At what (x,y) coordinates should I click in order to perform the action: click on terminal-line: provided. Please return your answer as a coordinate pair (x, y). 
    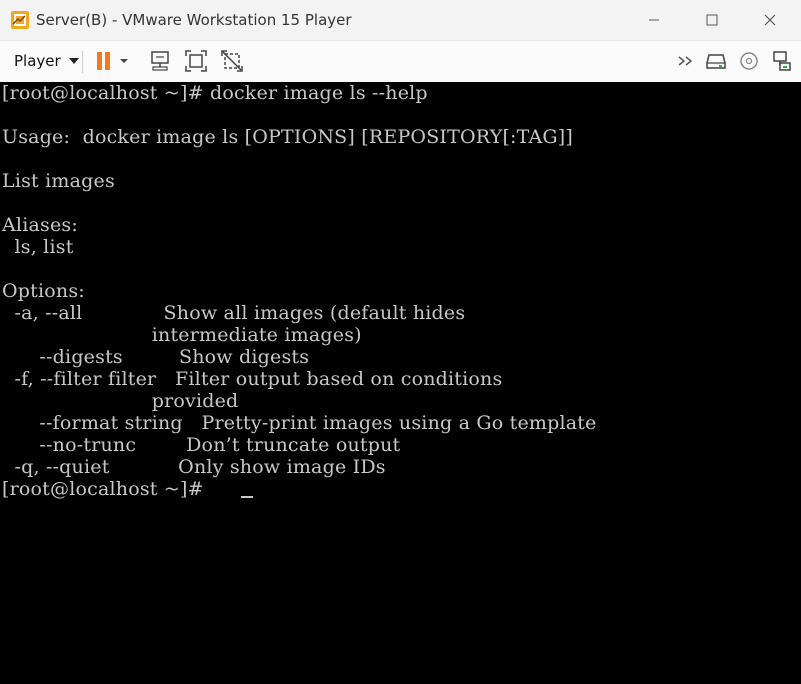
    Looking at the image, I should click on (120, 401).